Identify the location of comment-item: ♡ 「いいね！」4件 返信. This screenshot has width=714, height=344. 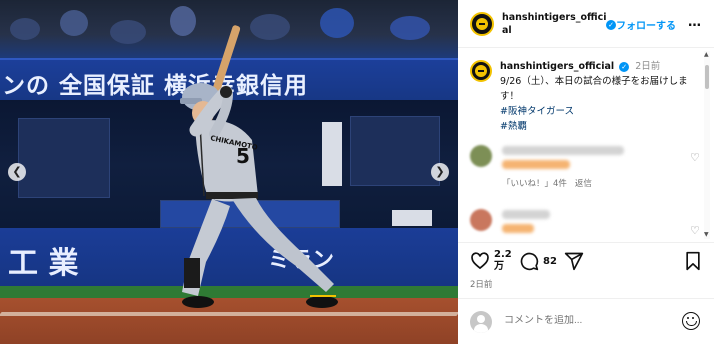
(586, 170).